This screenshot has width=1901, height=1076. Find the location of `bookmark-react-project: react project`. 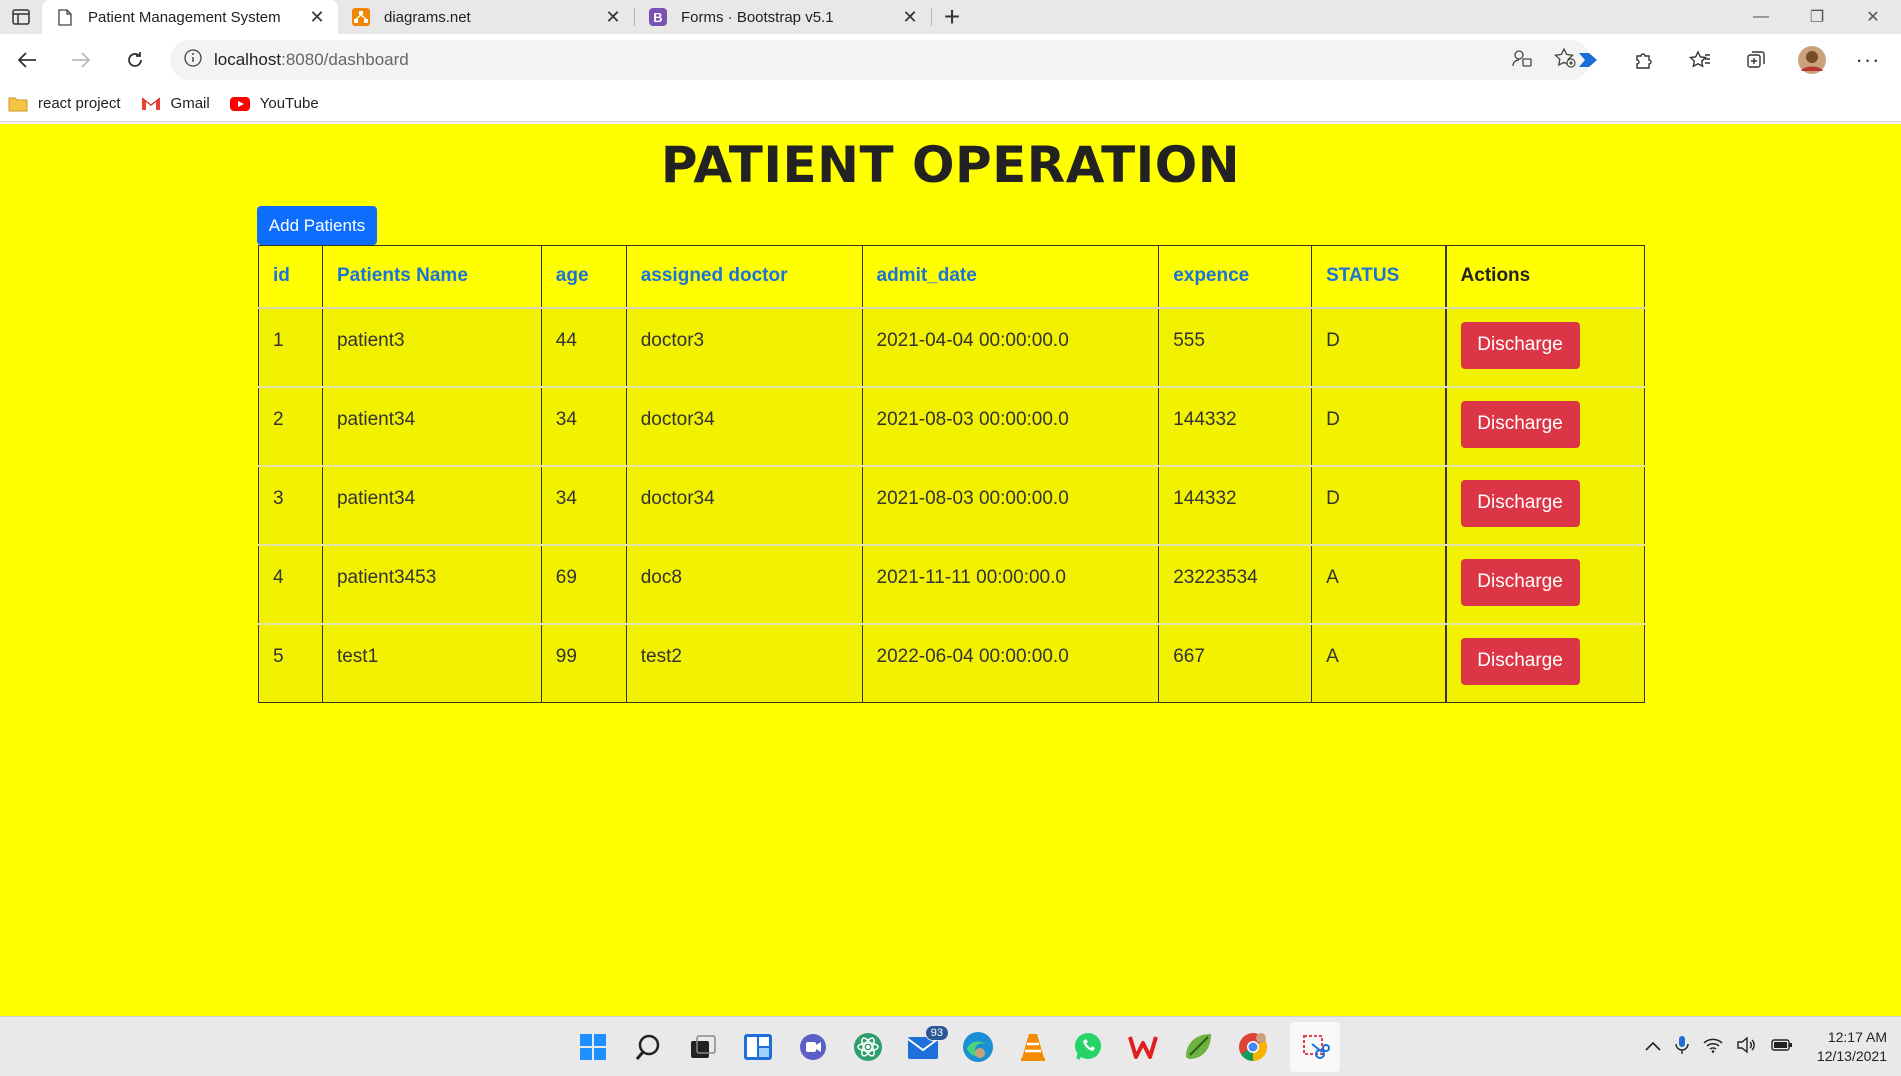

bookmark-react-project: react project is located at coordinates (64, 103).